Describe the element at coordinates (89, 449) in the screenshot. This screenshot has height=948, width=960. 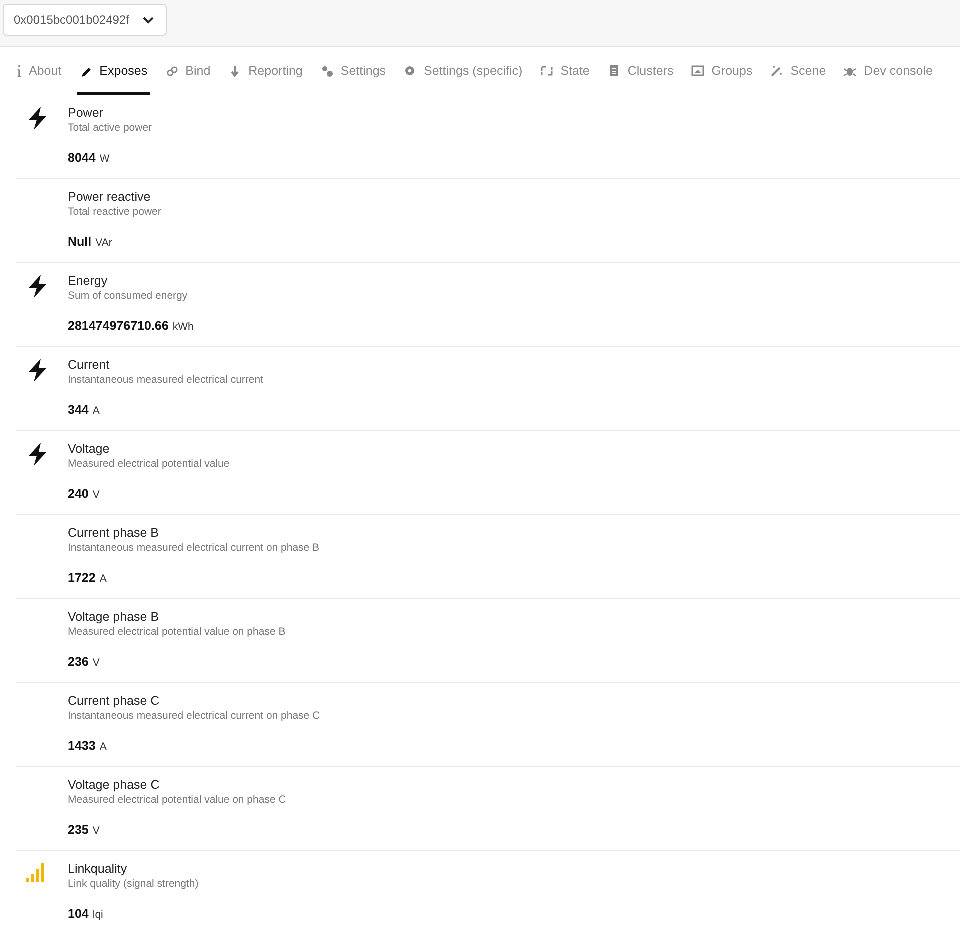
I see `expose-name: Voltage` at that location.